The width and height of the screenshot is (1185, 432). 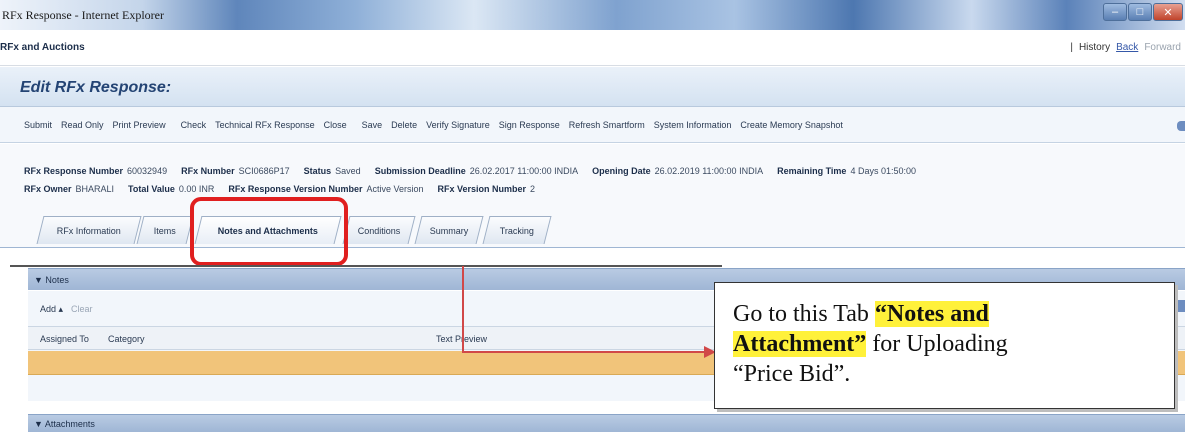 I want to click on field-label: Remaining Time, so click(x=812, y=171).